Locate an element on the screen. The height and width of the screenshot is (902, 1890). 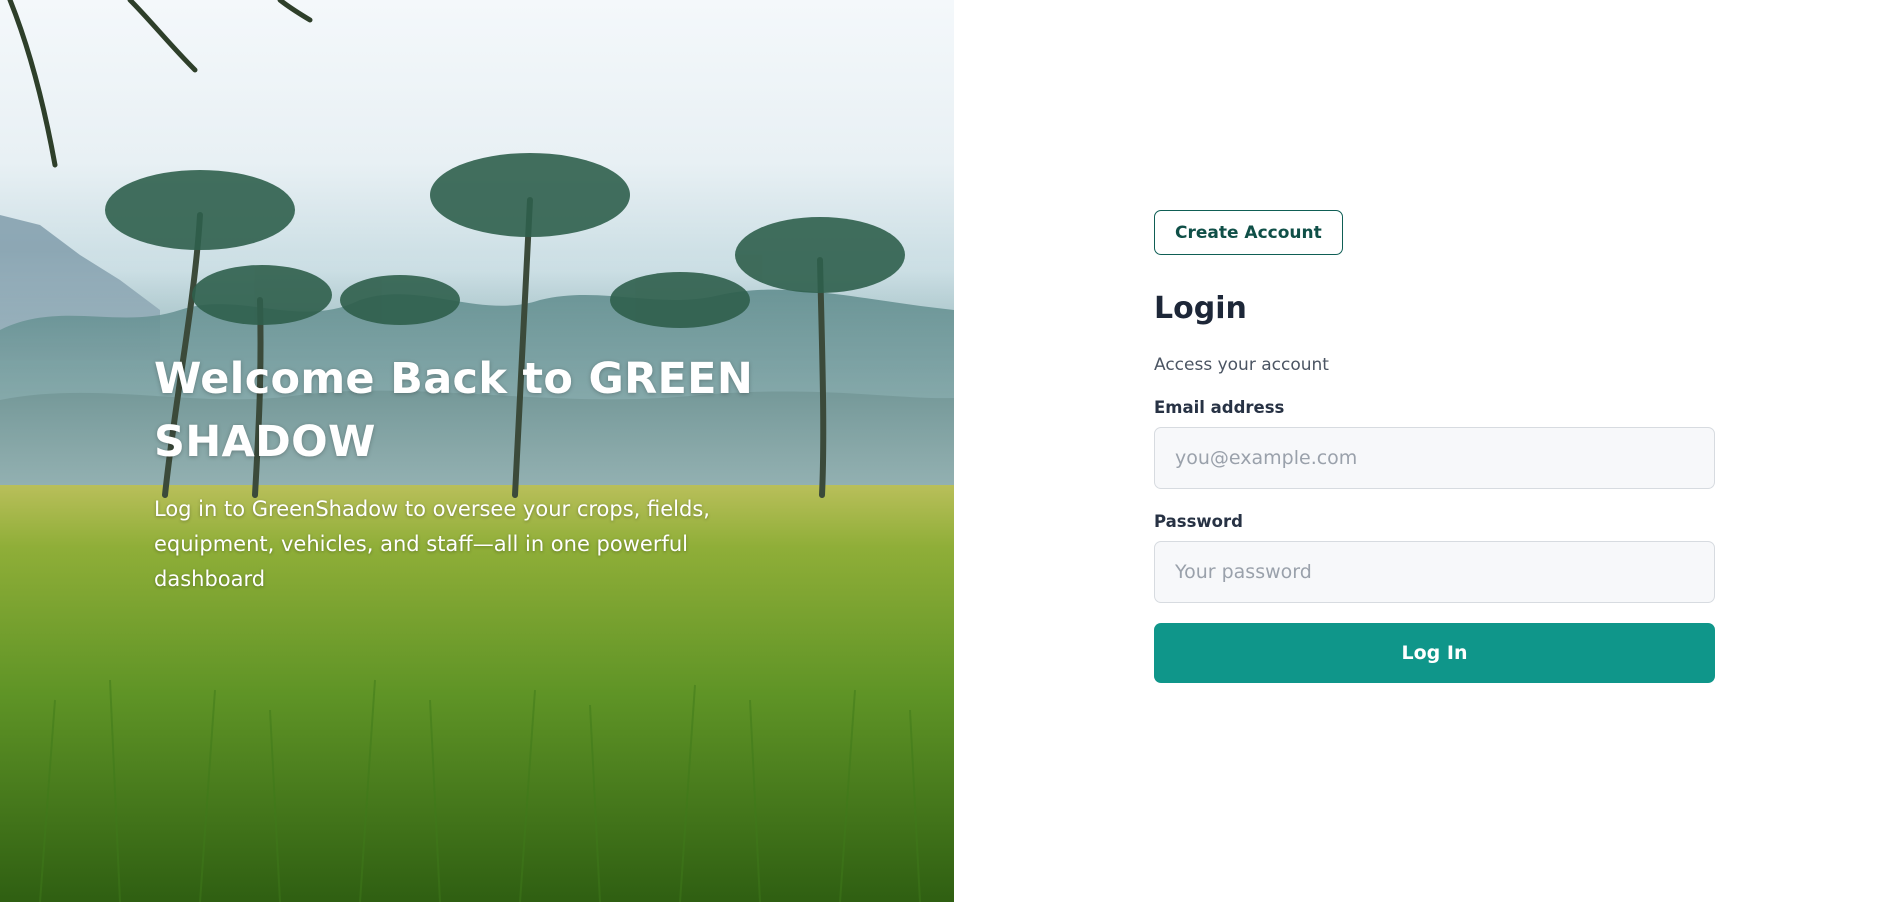
create-account-button: Create Account is located at coordinates (1248, 232).